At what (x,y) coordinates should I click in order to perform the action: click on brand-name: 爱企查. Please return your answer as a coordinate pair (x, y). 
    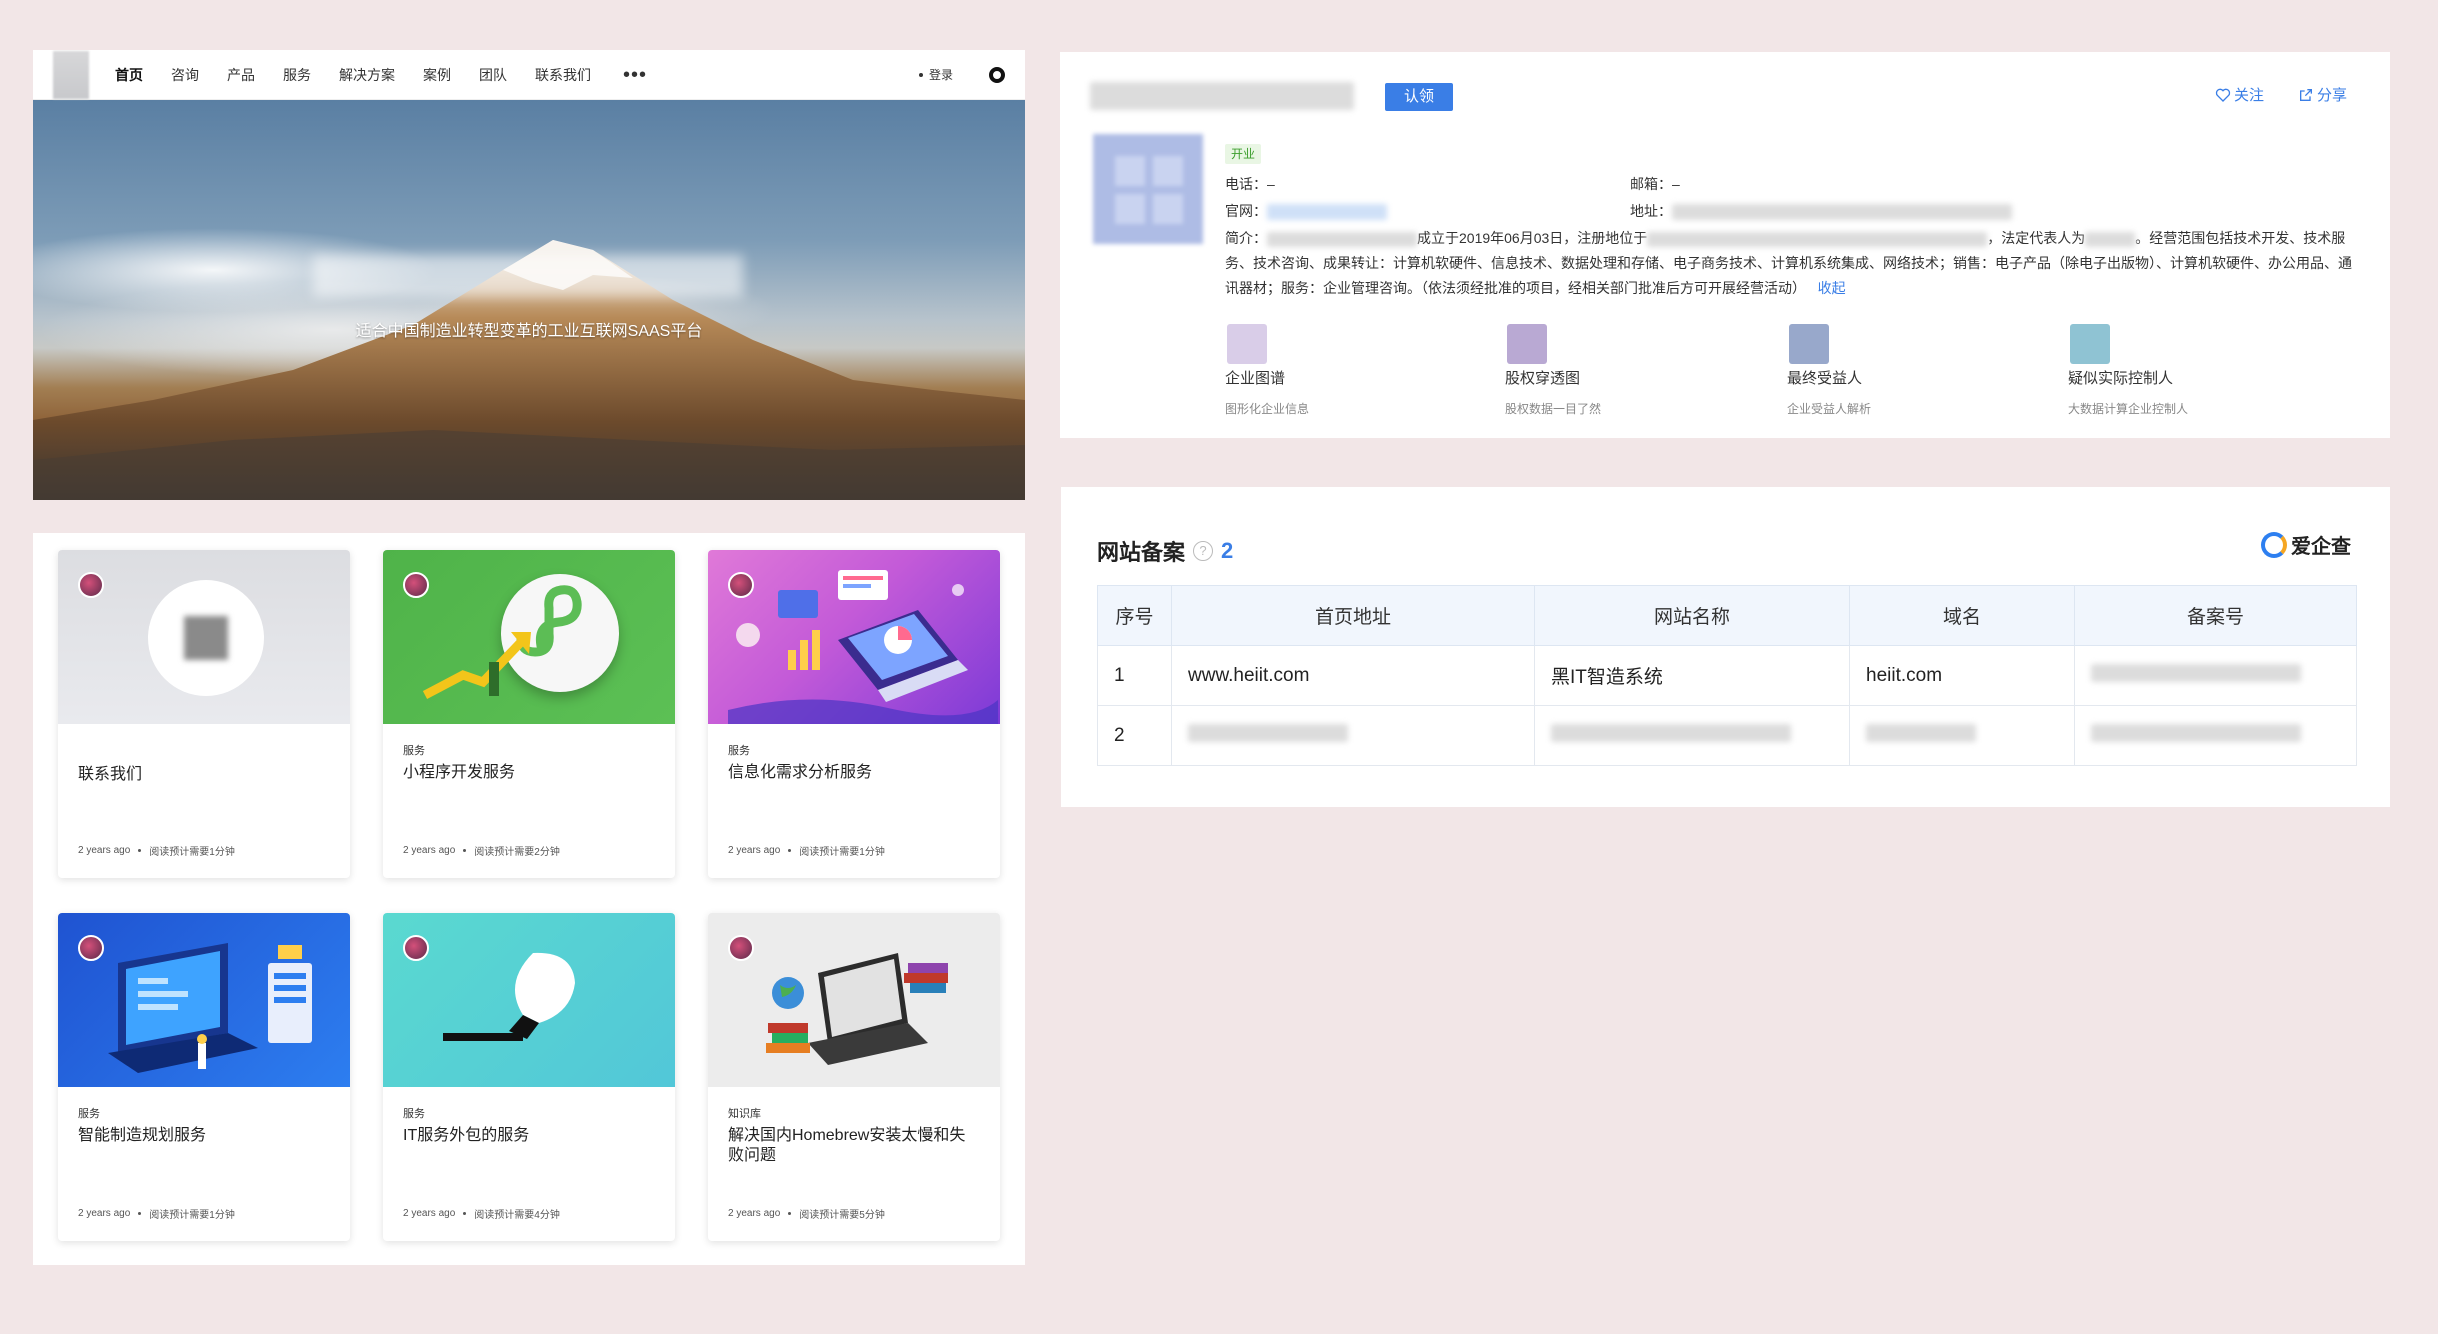
    Looking at the image, I should click on (2321, 547).